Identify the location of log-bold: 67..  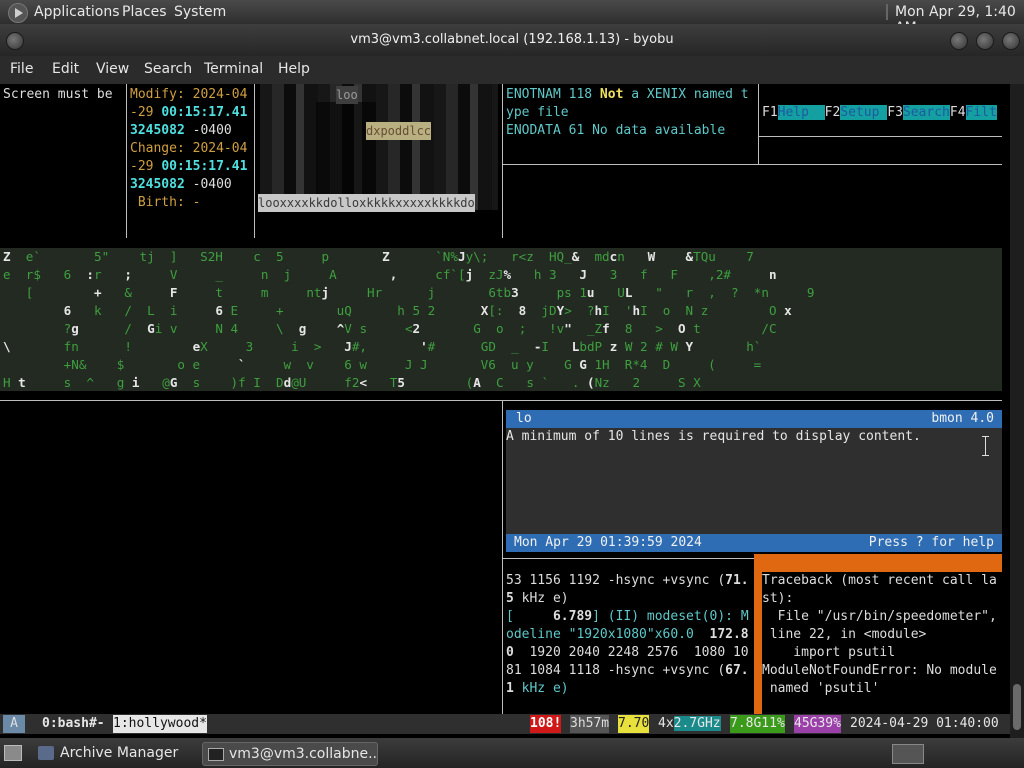
(737, 670).